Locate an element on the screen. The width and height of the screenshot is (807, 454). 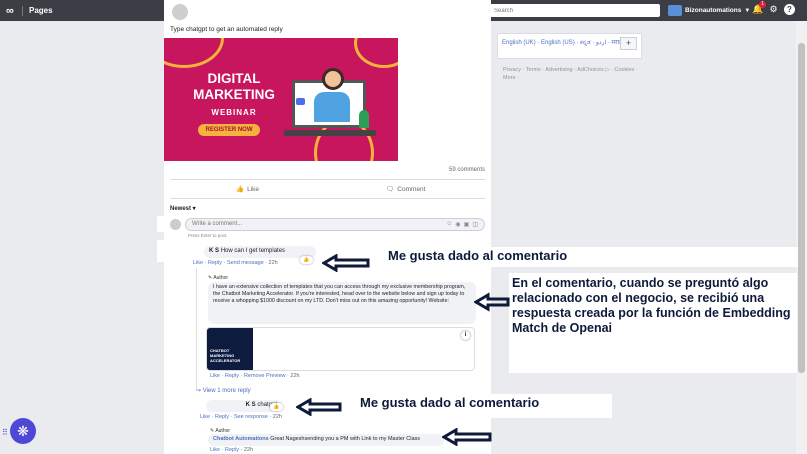
comment-text: How can I get templates is located at coordinates (253, 251).